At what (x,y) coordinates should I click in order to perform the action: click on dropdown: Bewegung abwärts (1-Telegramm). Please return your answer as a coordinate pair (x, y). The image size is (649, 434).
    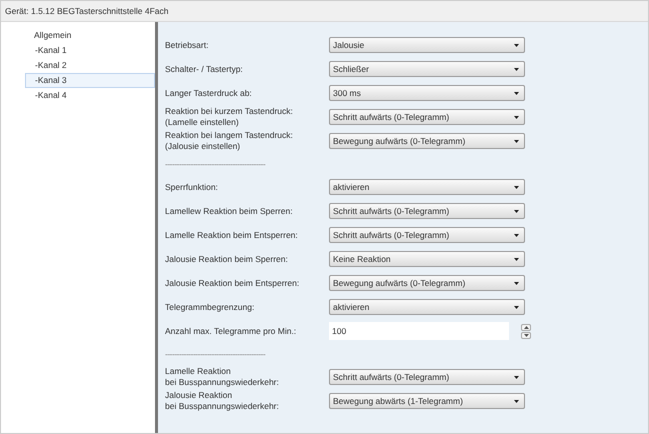
    Looking at the image, I should click on (427, 401).